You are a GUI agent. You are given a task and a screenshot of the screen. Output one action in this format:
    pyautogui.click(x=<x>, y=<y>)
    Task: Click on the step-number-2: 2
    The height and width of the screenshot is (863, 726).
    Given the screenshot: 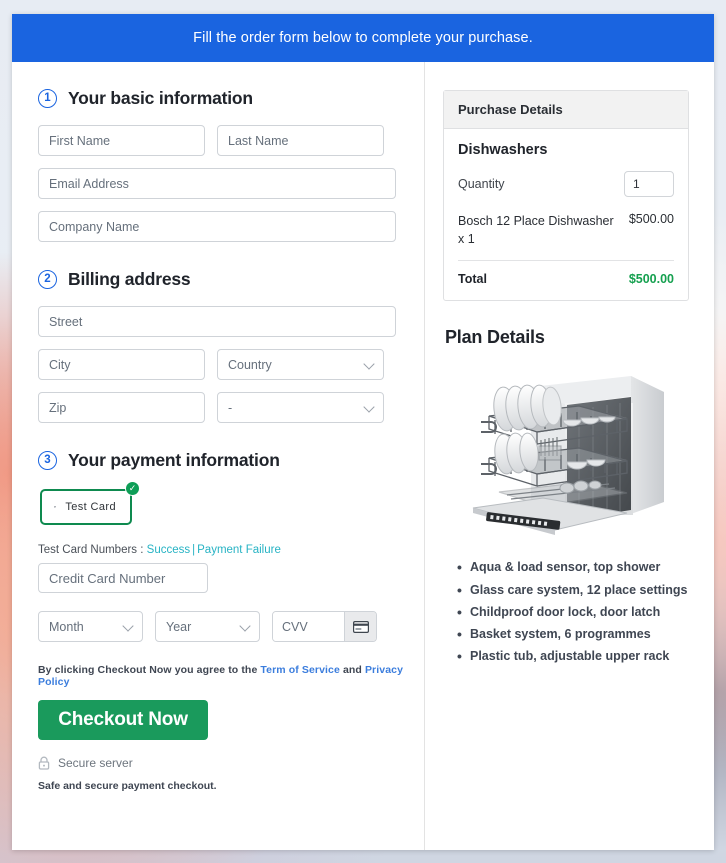 What is the action you would take?
    pyautogui.click(x=47, y=279)
    